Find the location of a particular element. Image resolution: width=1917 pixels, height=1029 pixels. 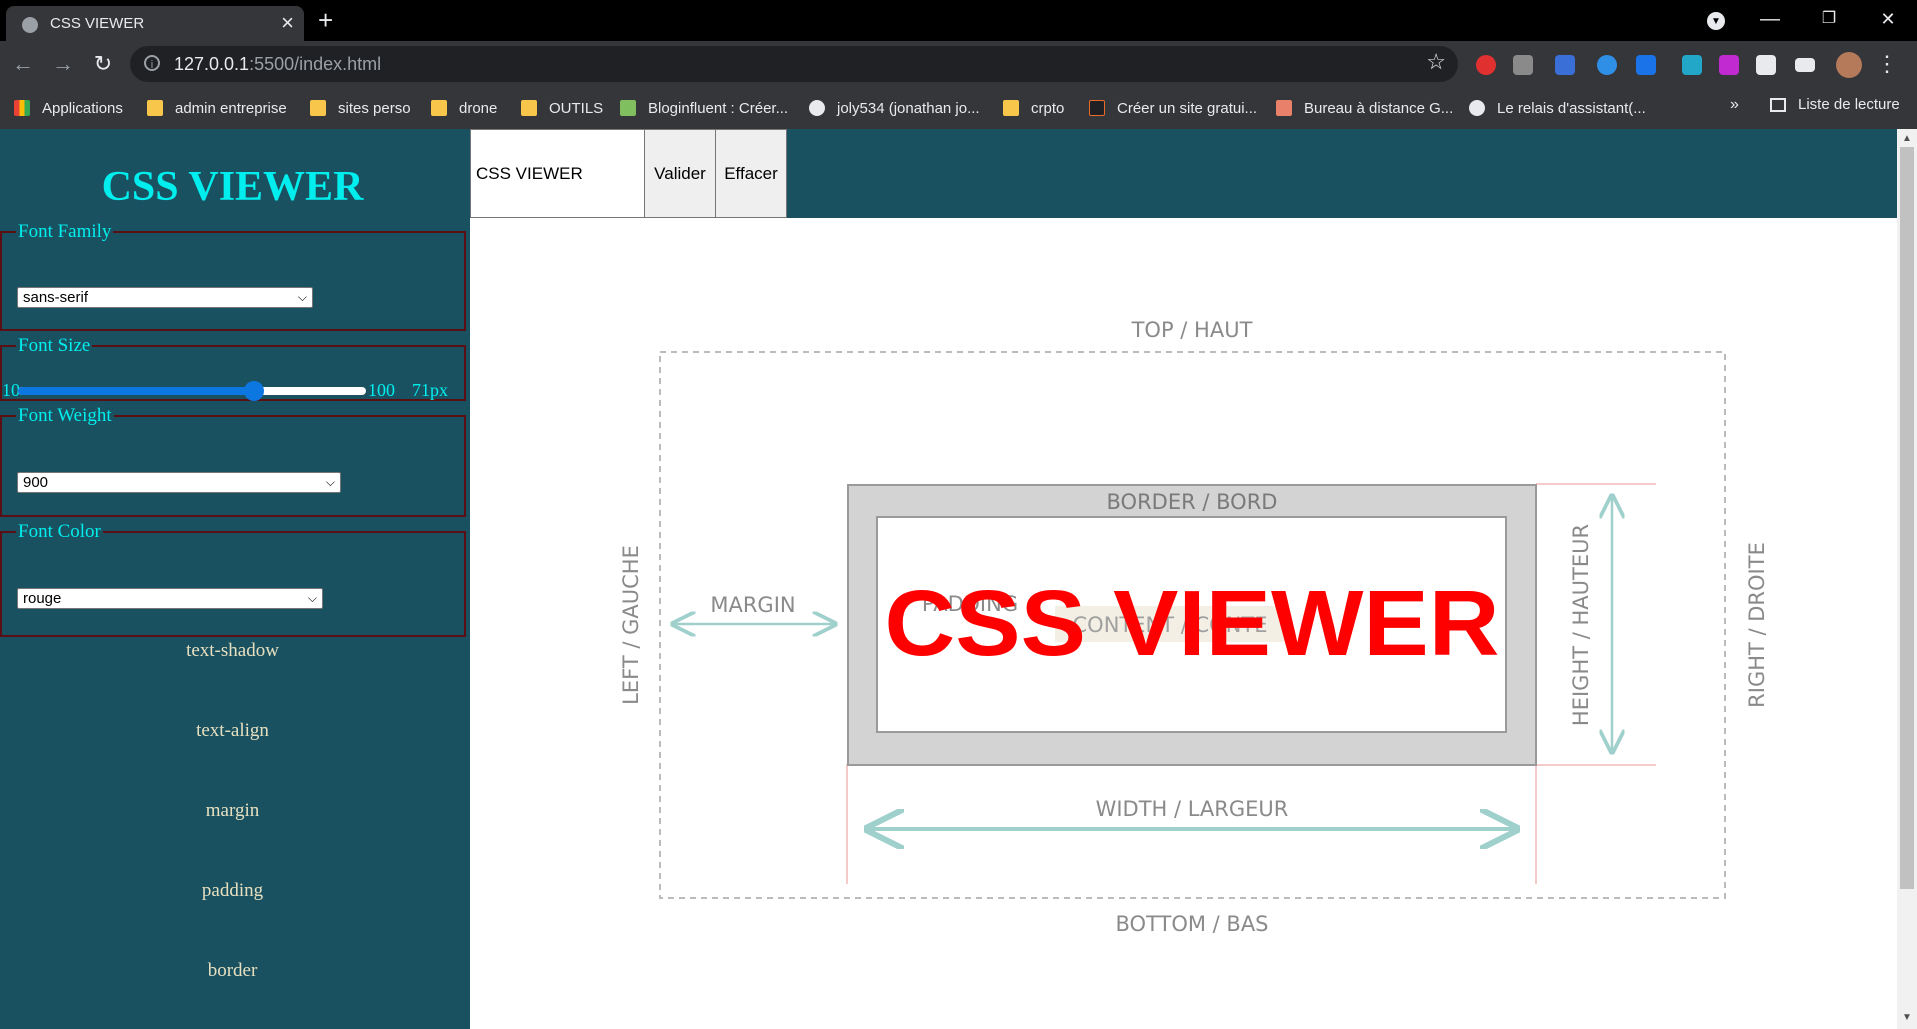

reading-list-icon is located at coordinates (1778, 104).